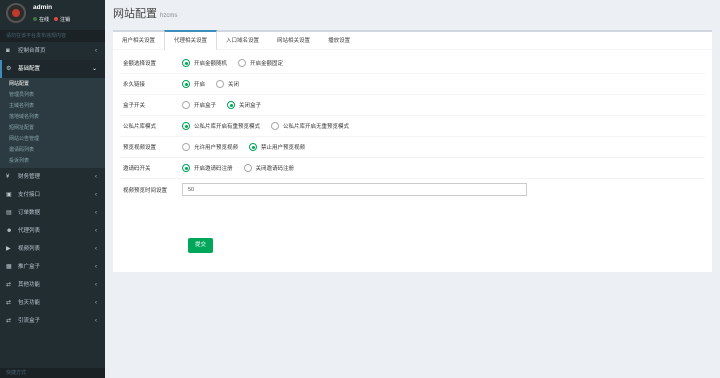 The height and width of the screenshot is (378, 720). What do you see at coordinates (52, 106) in the screenshot?
I see `submenu-item: 主域名列表` at bounding box center [52, 106].